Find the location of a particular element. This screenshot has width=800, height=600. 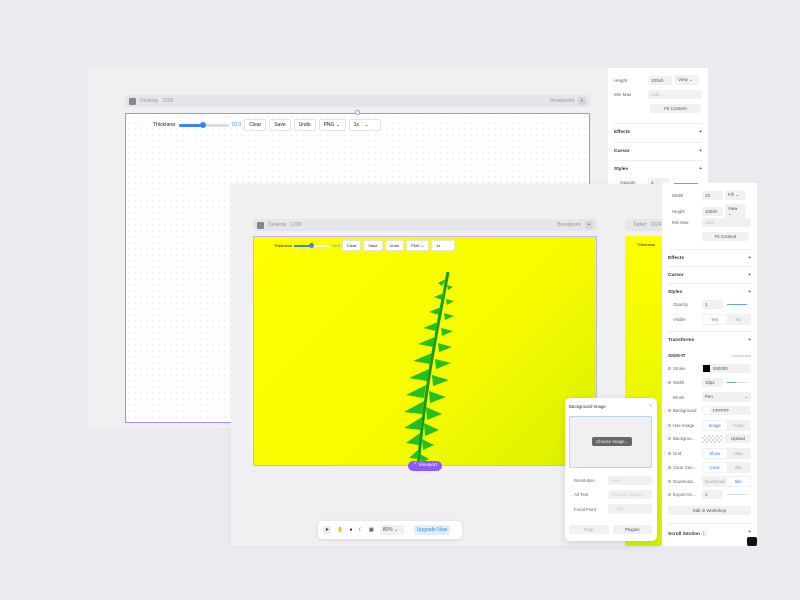

width-unit-select: Fill ⌄ is located at coordinates (735, 195).